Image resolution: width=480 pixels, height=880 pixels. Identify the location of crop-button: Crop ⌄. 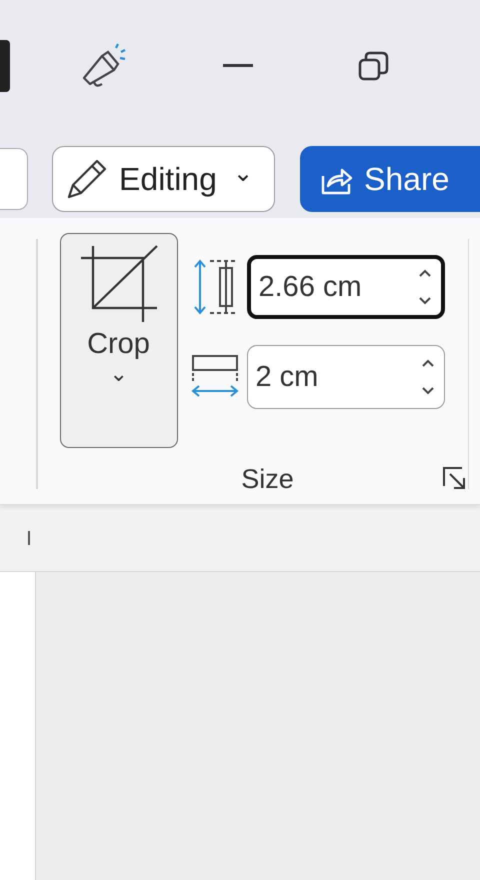
(119, 340).